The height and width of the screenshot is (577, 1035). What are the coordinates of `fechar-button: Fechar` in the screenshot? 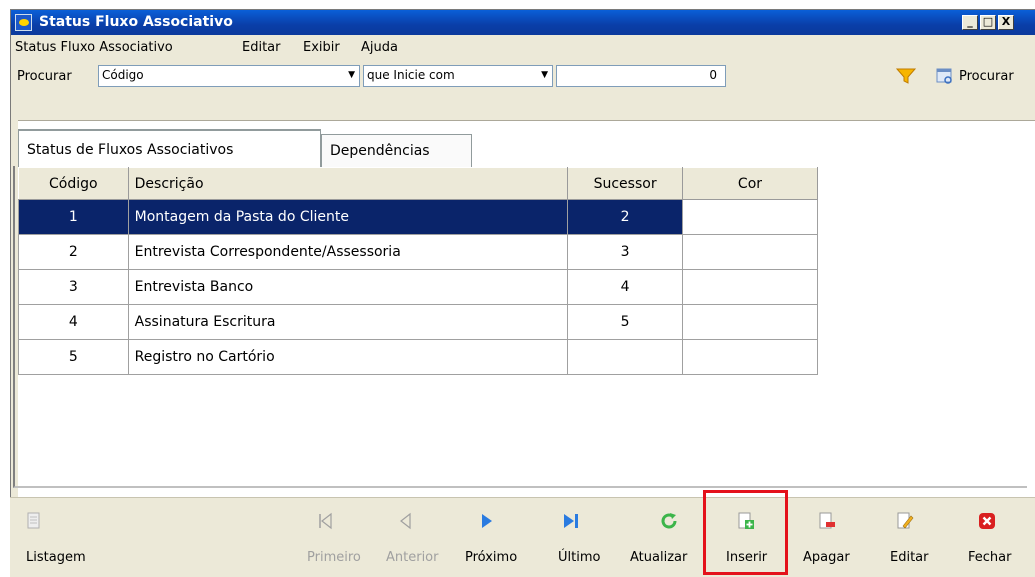 It's located at (990, 537).